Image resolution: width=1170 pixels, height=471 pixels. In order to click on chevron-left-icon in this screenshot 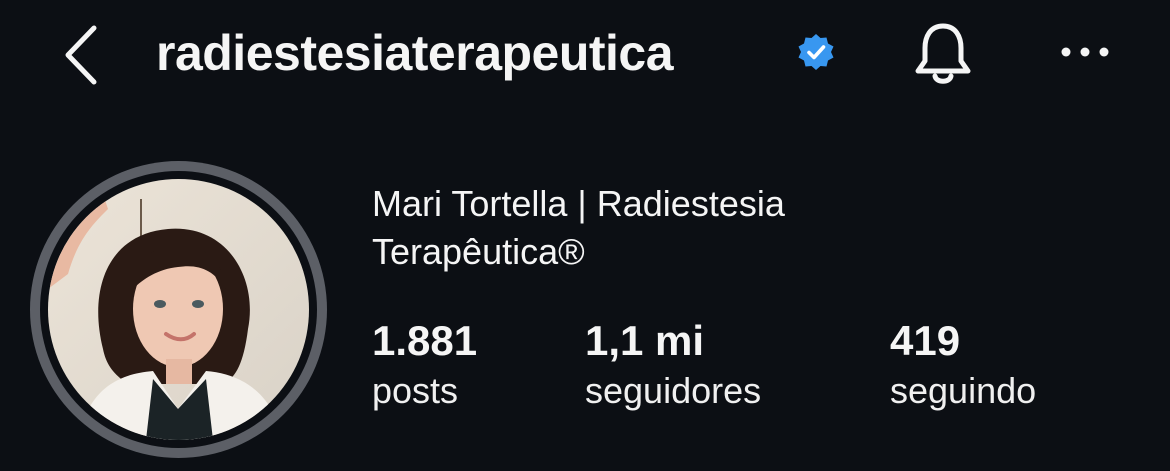, I will do `click(81, 55)`.